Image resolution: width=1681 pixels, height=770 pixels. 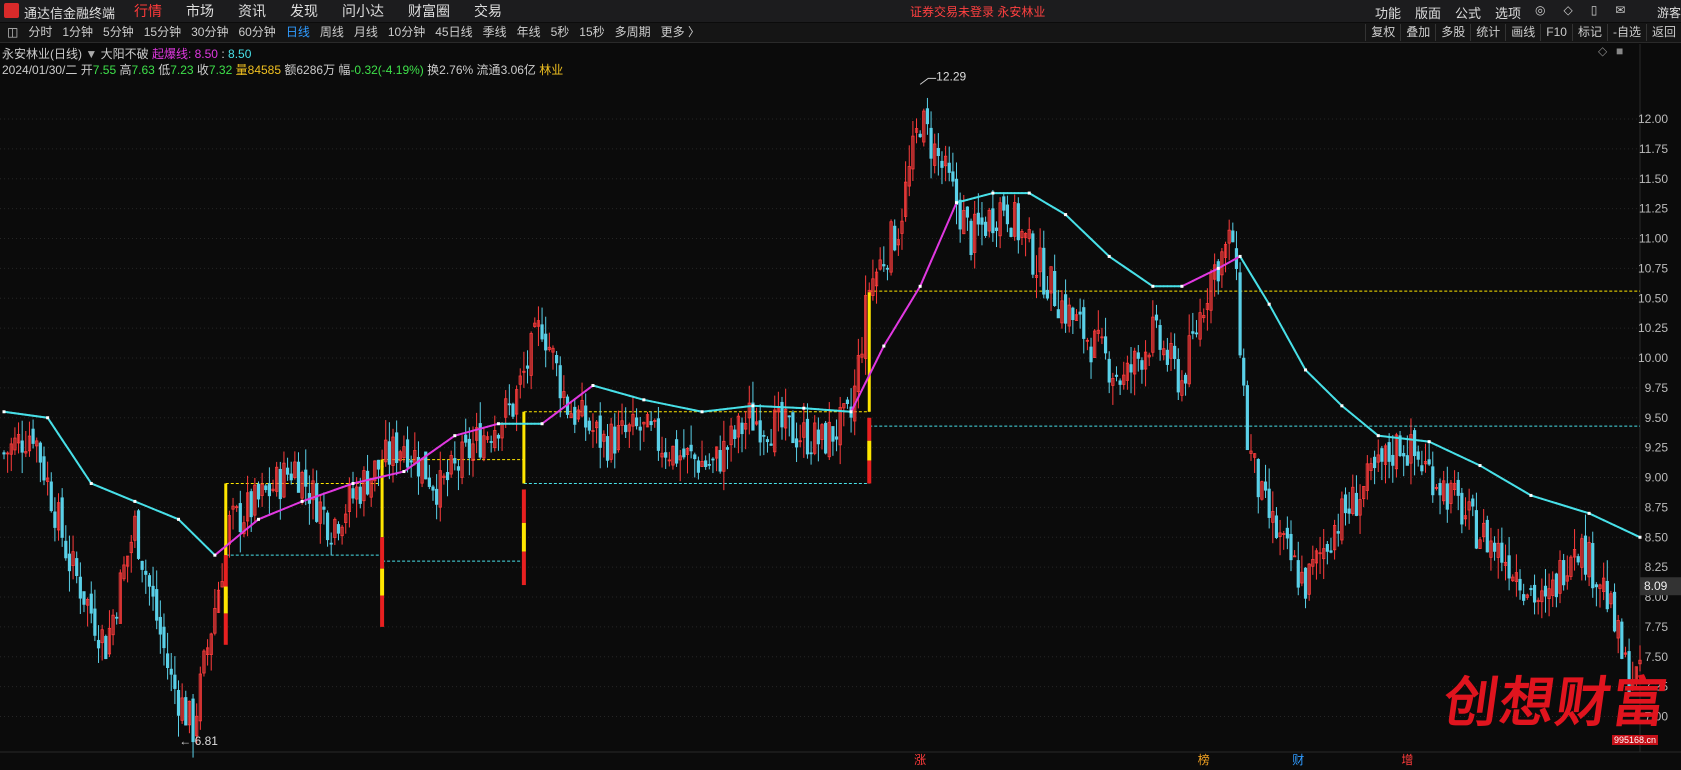 I want to click on y-tick-label: 9.75, so click(x=1657, y=388).